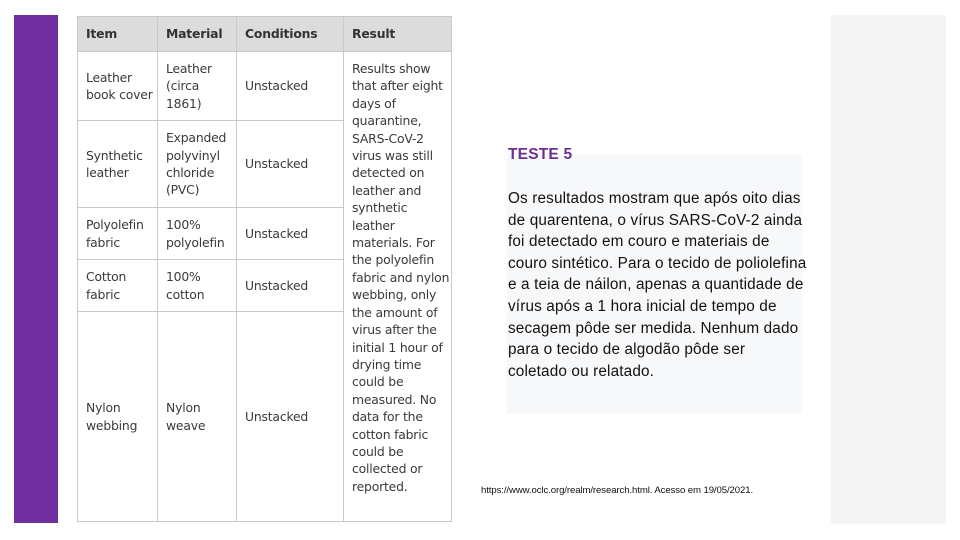 The height and width of the screenshot is (540, 960). What do you see at coordinates (197, 416) in the screenshot?
I see `cell-material: Nylon weave` at bounding box center [197, 416].